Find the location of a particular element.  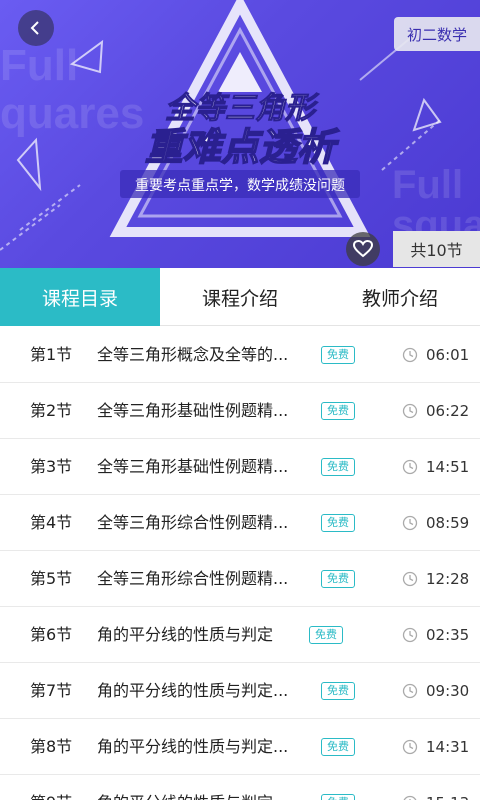

lesson-row: 第5节 全等三角形综合性例题精... 免费 12:28 is located at coordinates (240, 579).